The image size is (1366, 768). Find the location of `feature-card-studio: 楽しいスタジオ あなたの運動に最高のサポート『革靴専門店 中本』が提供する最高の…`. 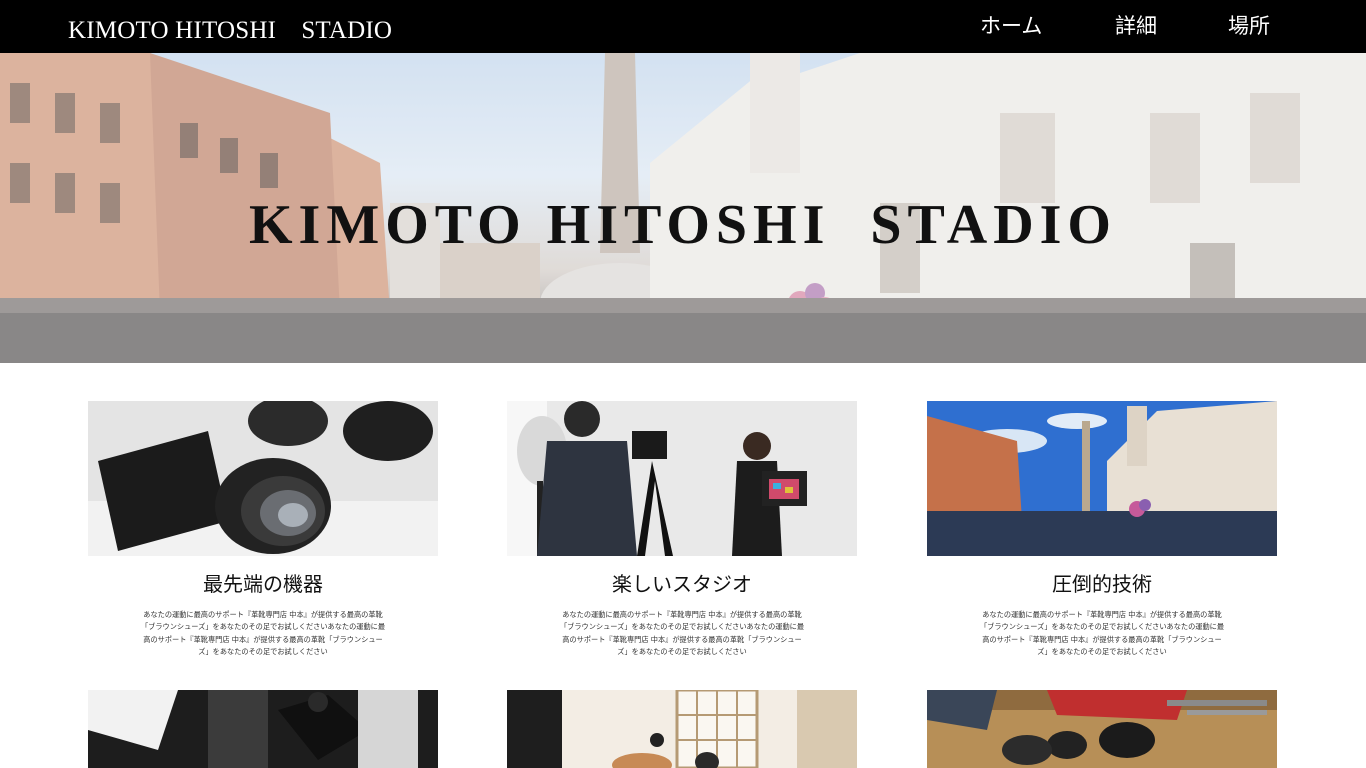

feature-card-studio: 楽しいスタジオ あなたの運動に最高のサポート『革靴専門店 中本』が提供する最高の… is located at coordinates (682, 529).